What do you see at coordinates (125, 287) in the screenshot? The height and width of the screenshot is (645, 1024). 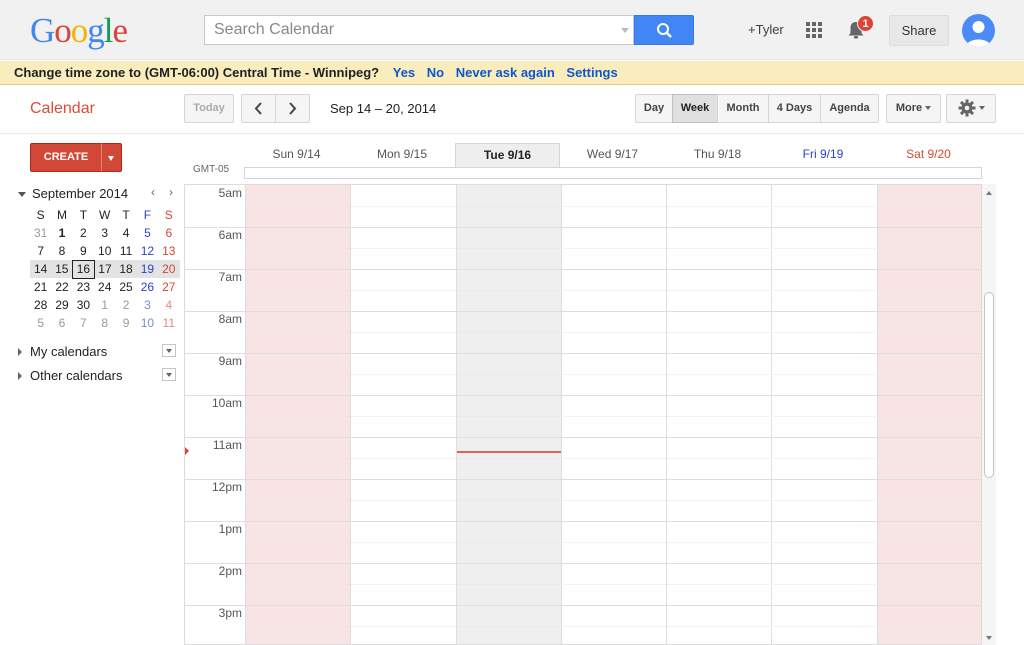 I see `mini-calendar-day: 25` at bounding box center [125, 287].